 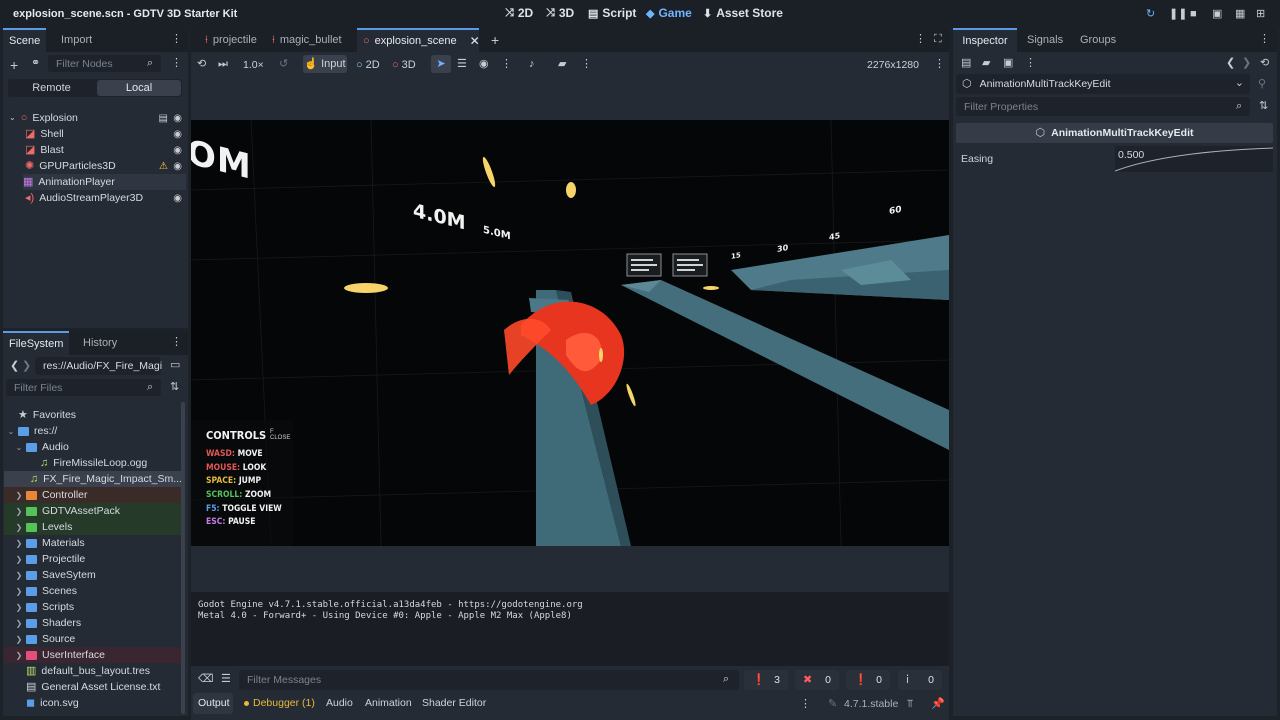 I want to click on new-resource-icon: ▤, so click(x=966, y=63).